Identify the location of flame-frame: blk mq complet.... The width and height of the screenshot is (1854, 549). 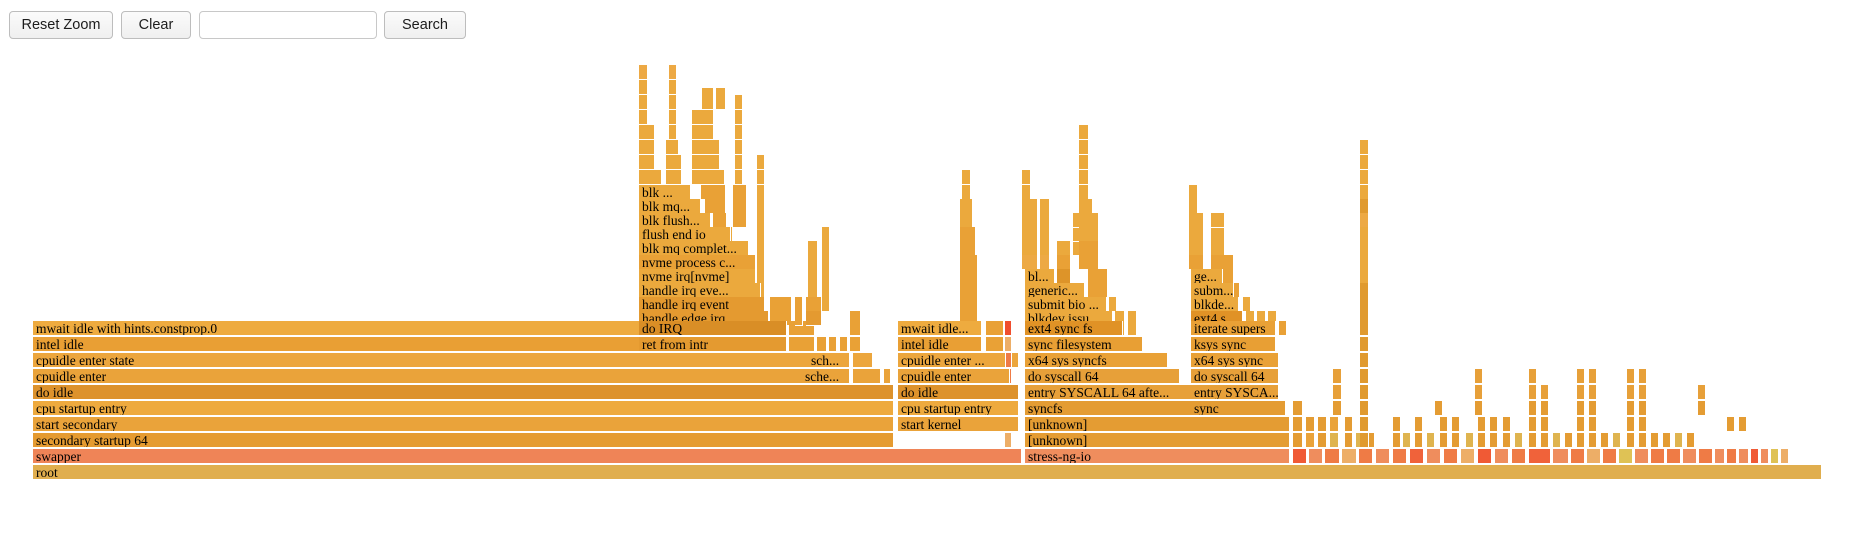
(694, 248).